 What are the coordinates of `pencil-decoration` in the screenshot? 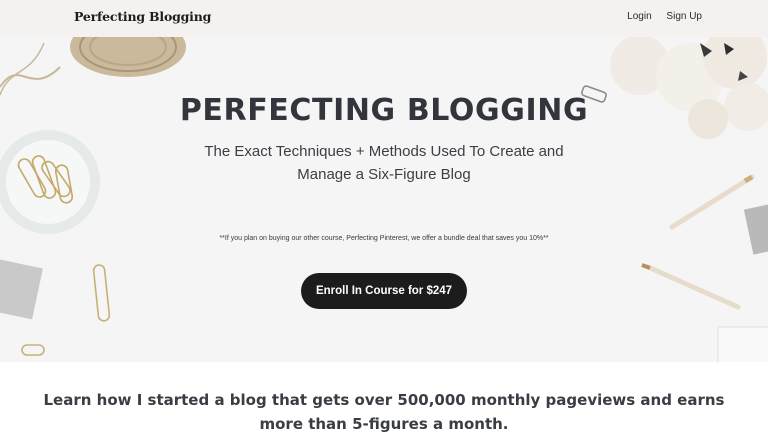 It's located at (698, 242).